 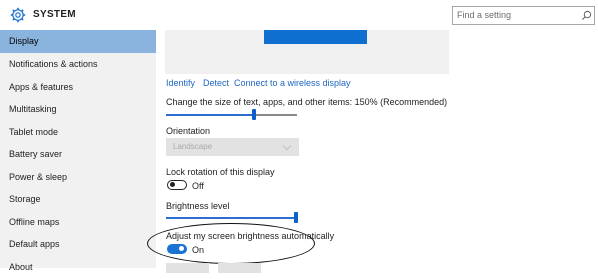 What do you see at coordinates (198, 206) in the screenshot?
I see `brightness-label: Brightness level` at bounding box center [198, 206].